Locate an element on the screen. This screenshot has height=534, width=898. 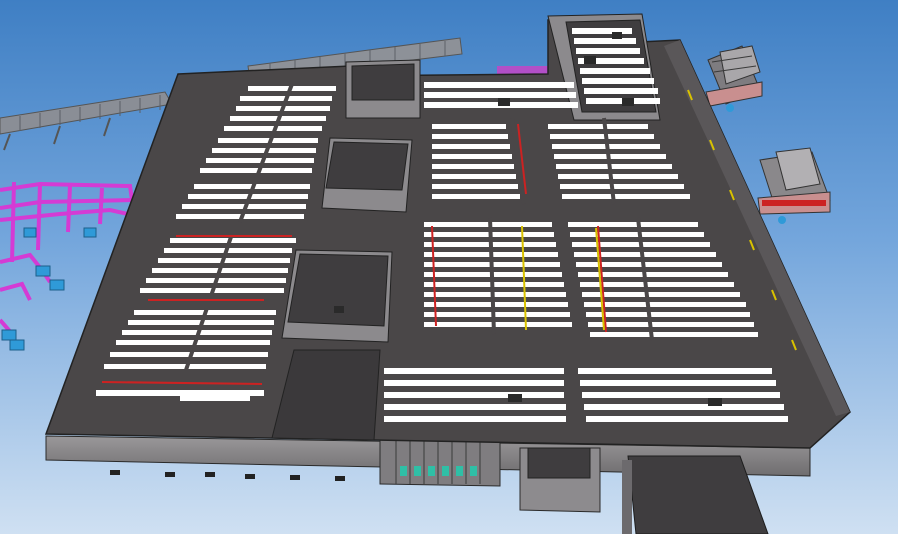
walkway-truss-left is located at coordinates (86, 121).